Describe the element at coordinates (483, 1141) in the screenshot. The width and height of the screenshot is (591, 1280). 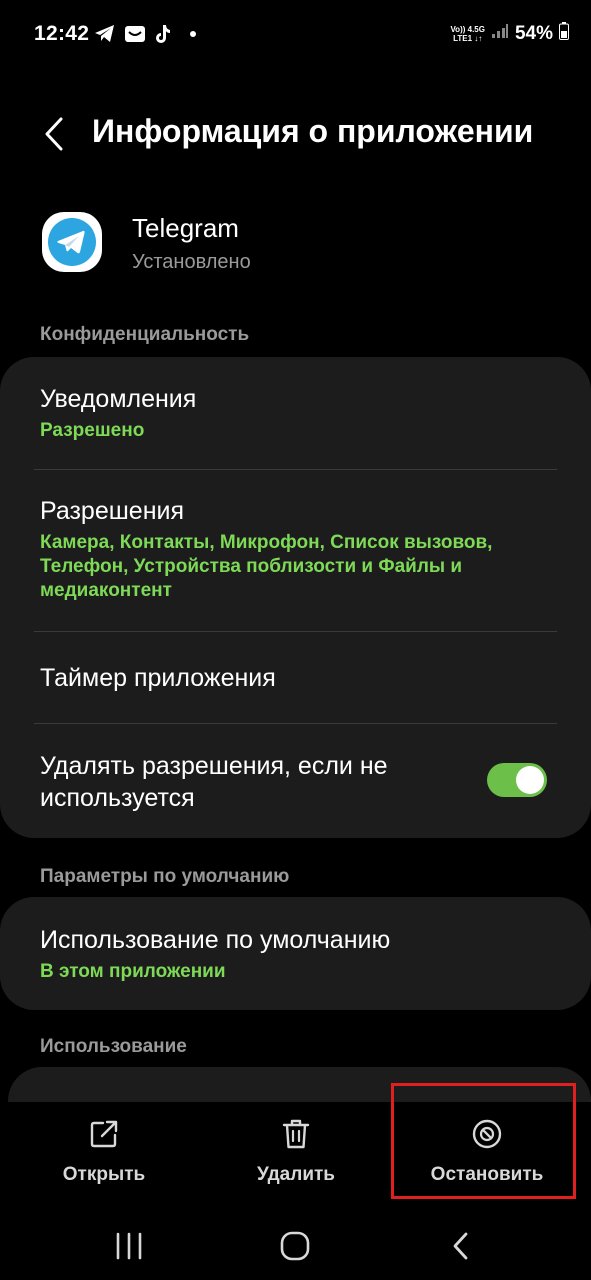
I see `highlight-box` at that location.